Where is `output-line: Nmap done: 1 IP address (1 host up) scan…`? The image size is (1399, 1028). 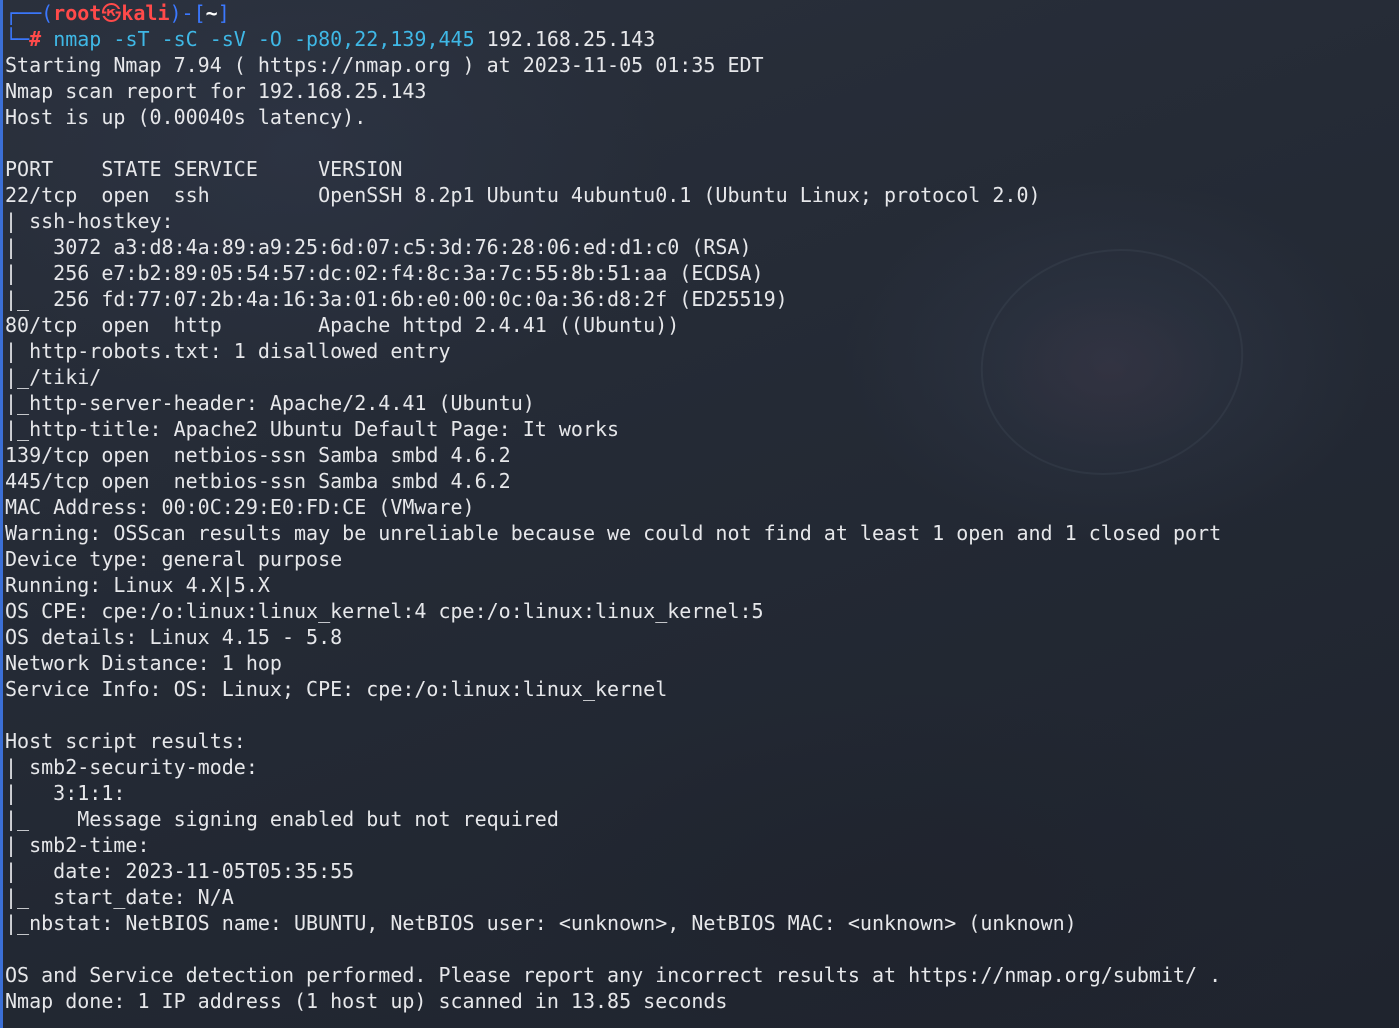
output-line: Nmap done: 1 IP address (1 host up) scan… is located at coordinates (366, 1001).